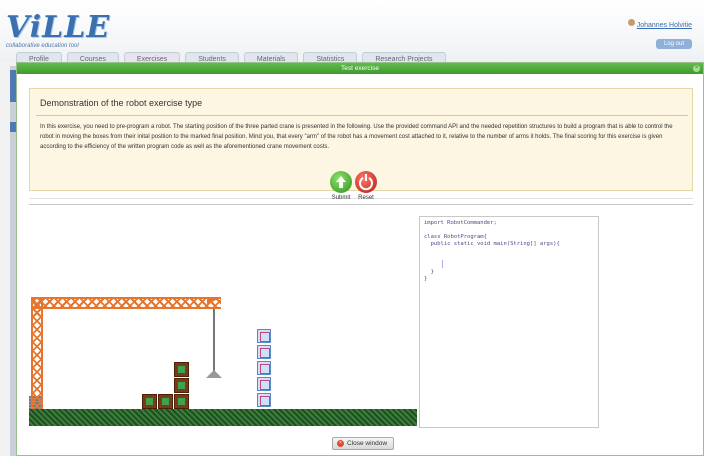  Describe the element at coordinates (492, 244) in the screenshot. I see `code-line: public static void main(String[] args){` at that location.